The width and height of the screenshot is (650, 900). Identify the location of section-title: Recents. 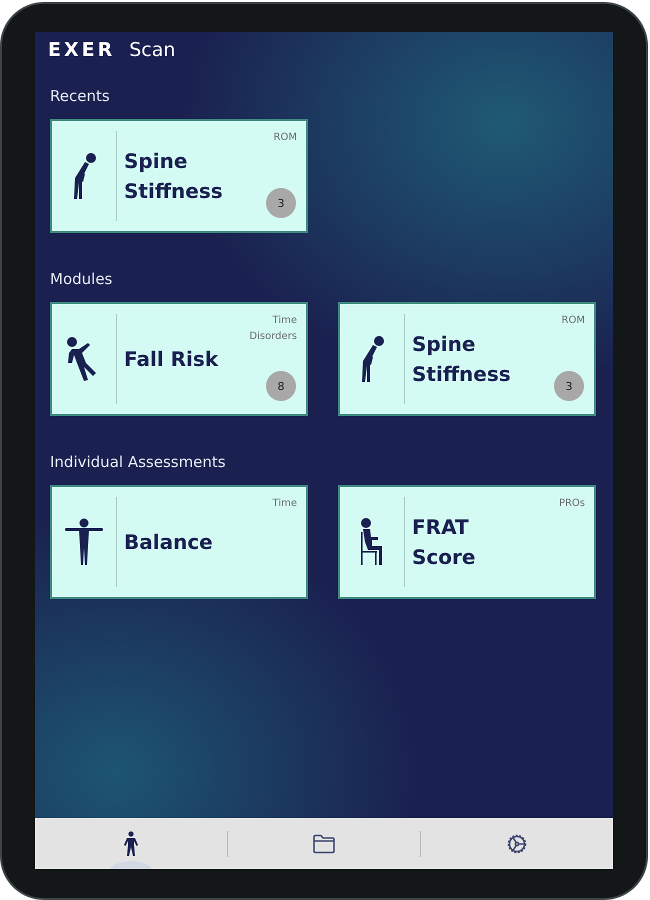
(80, 96).